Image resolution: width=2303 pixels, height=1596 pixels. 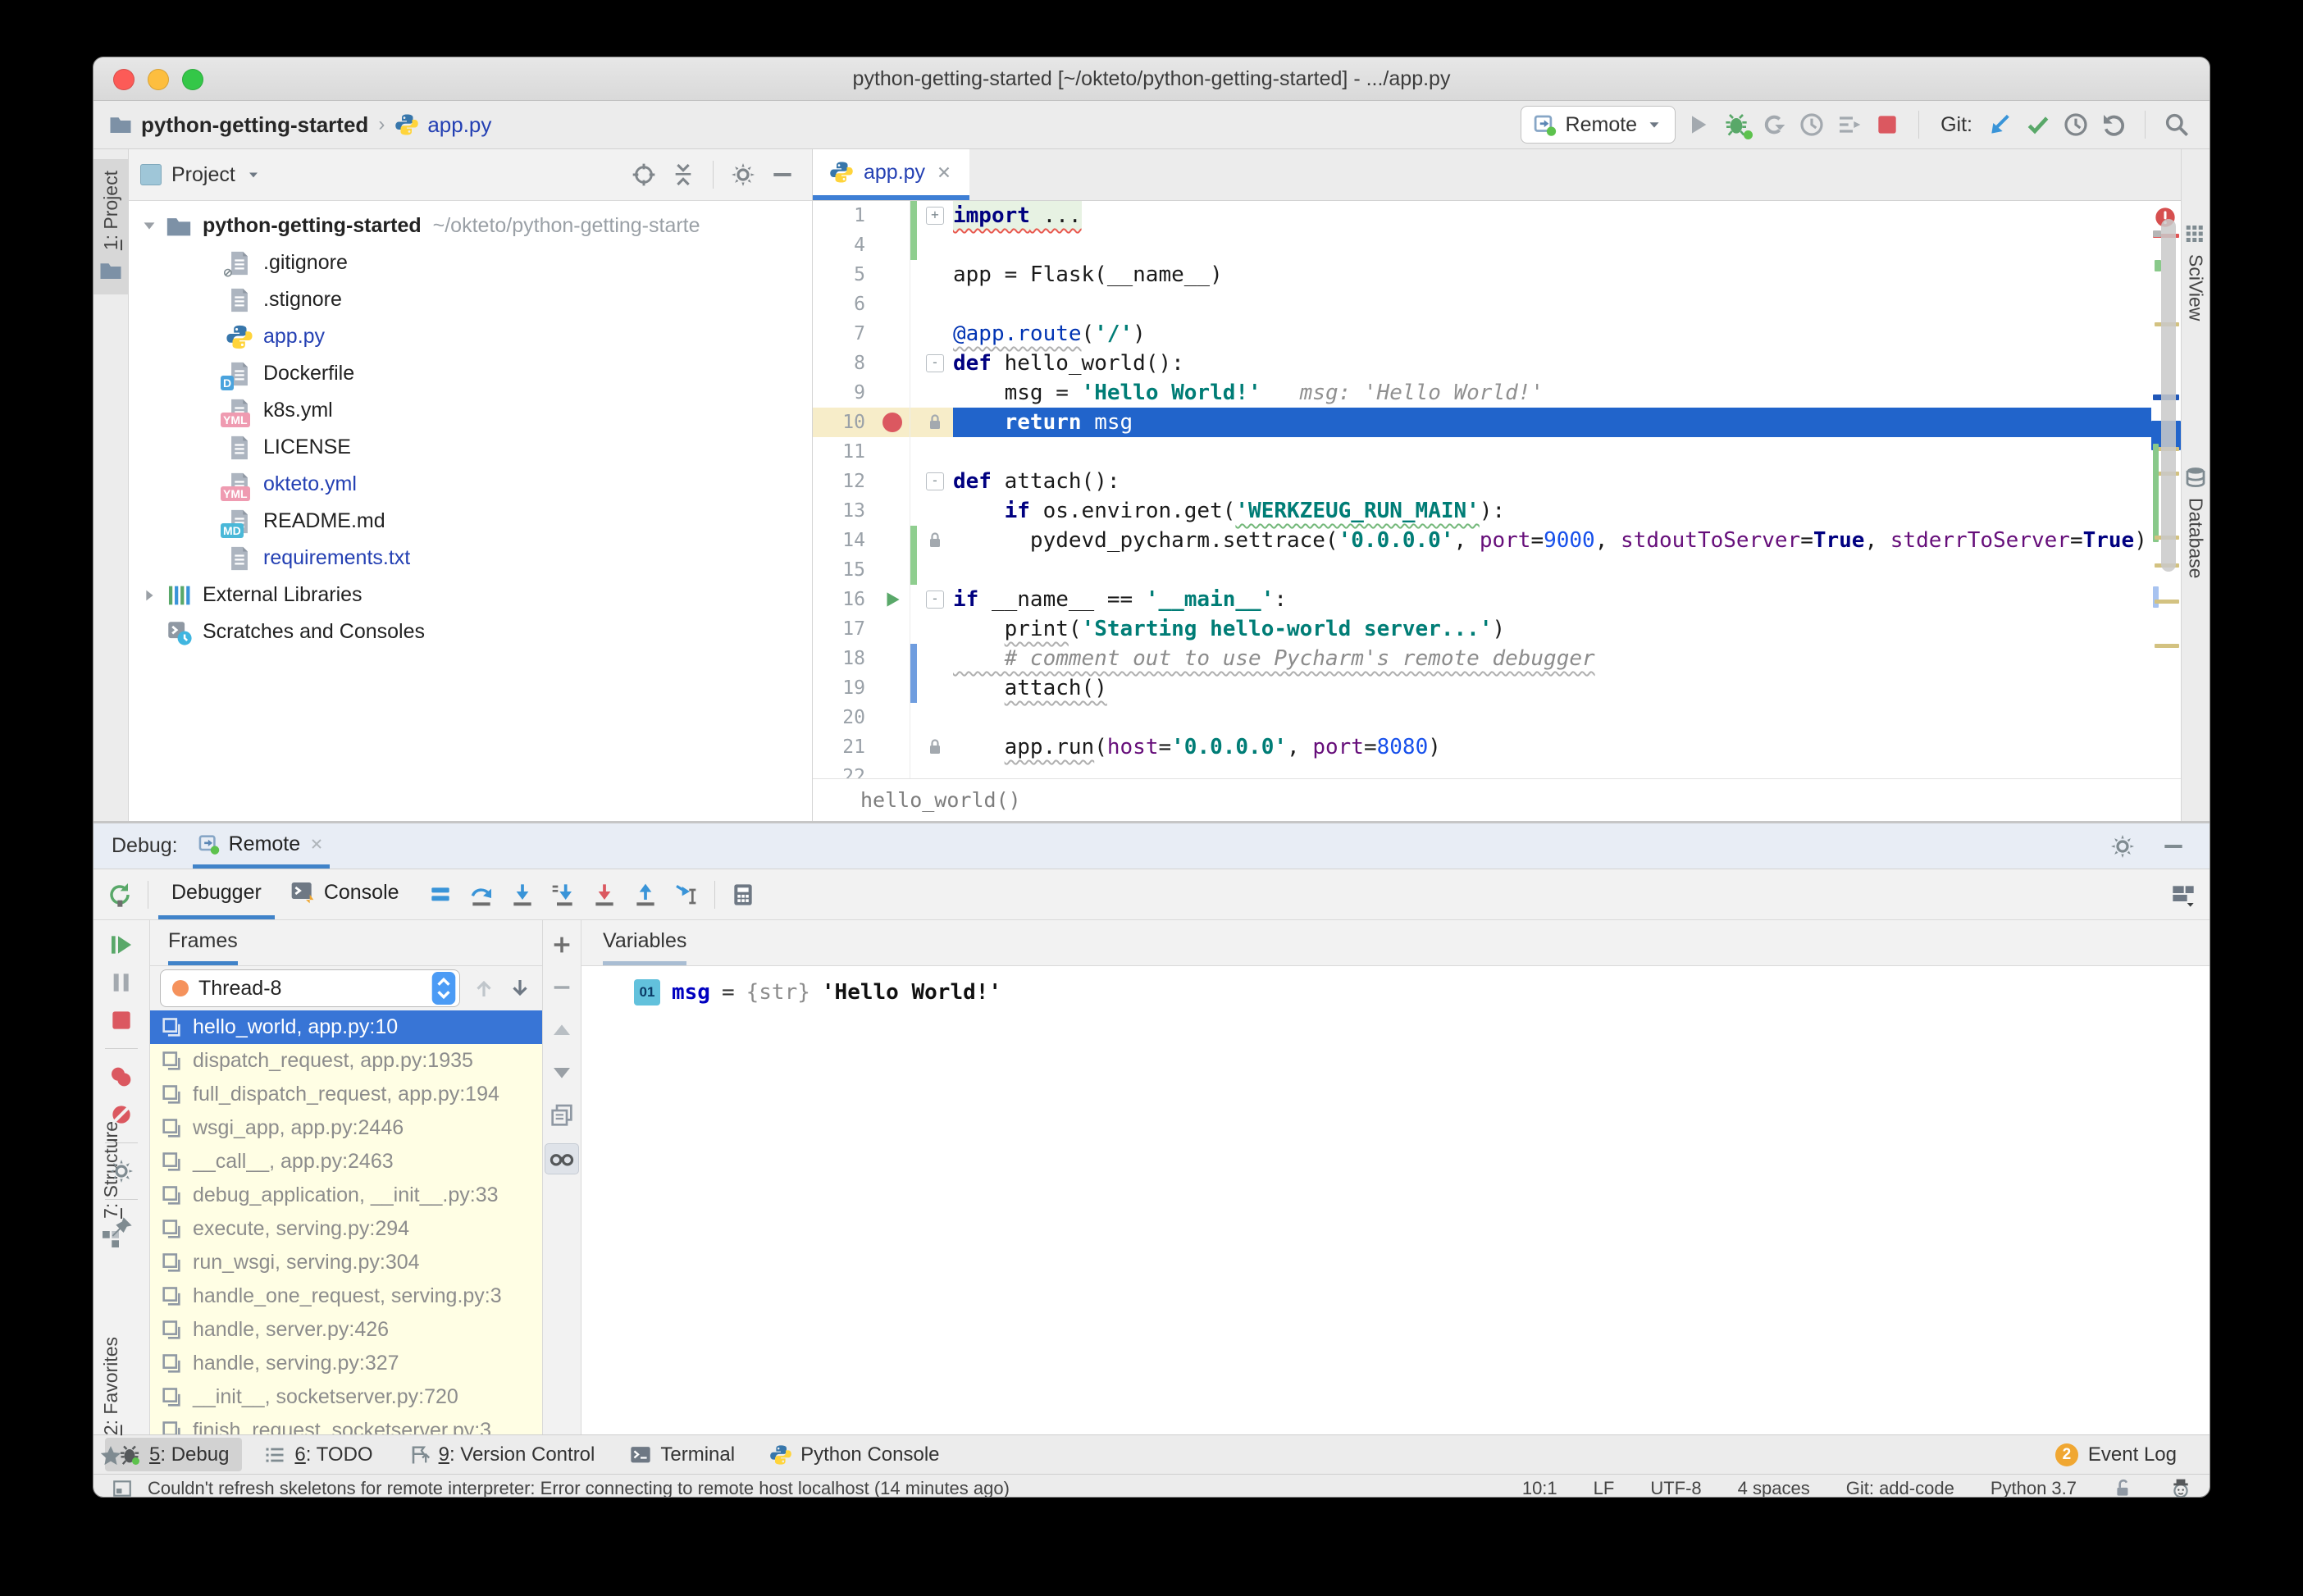 I want to click on hide-library-frames-toggle, so click(x=562, y=1158).